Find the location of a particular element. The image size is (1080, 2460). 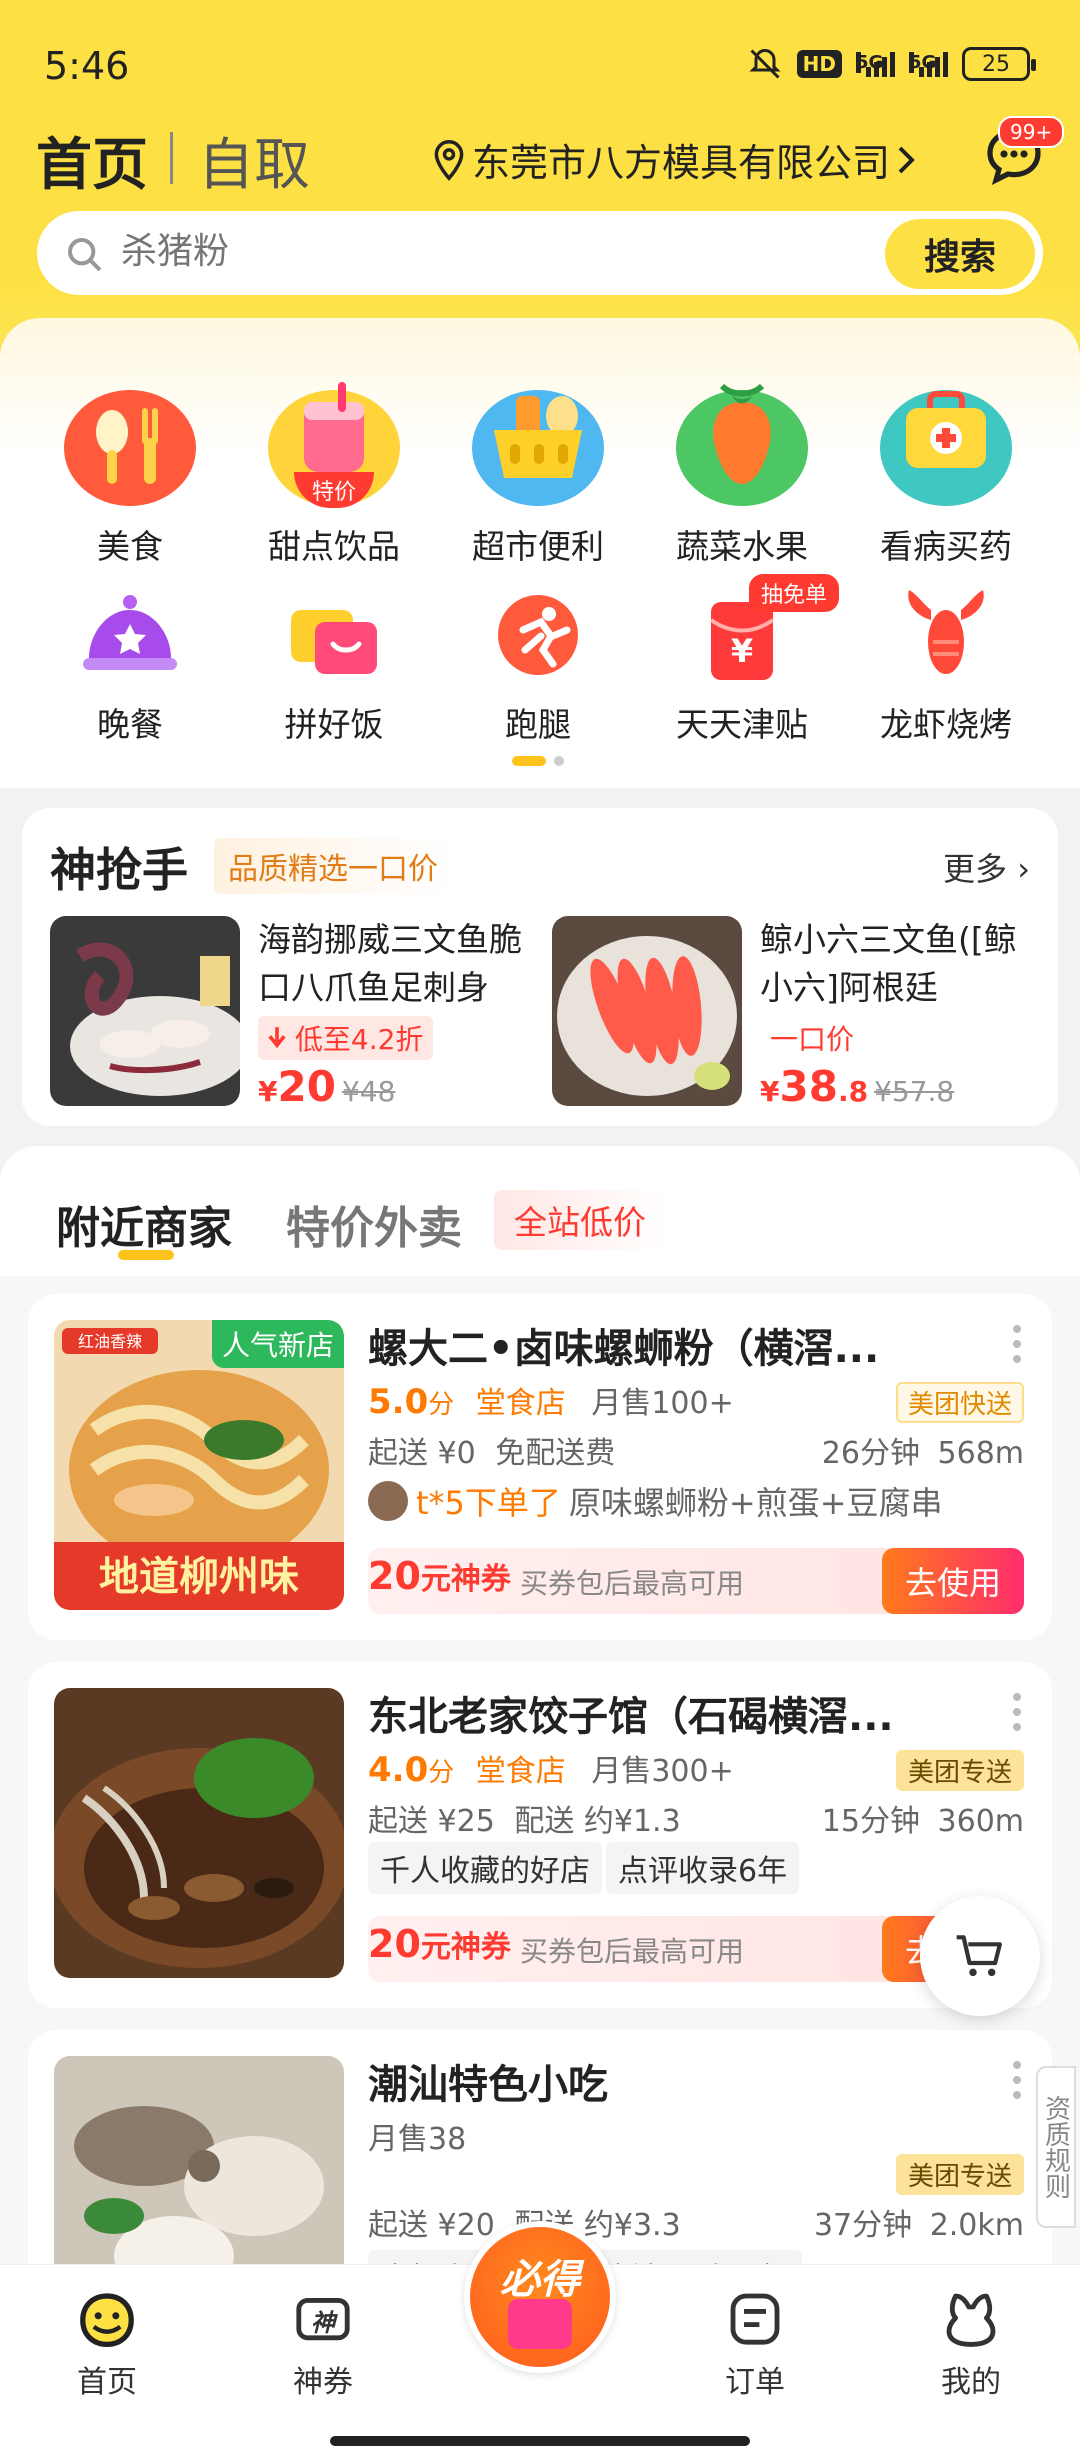

tab-divider is located at coordinates (171, 158).